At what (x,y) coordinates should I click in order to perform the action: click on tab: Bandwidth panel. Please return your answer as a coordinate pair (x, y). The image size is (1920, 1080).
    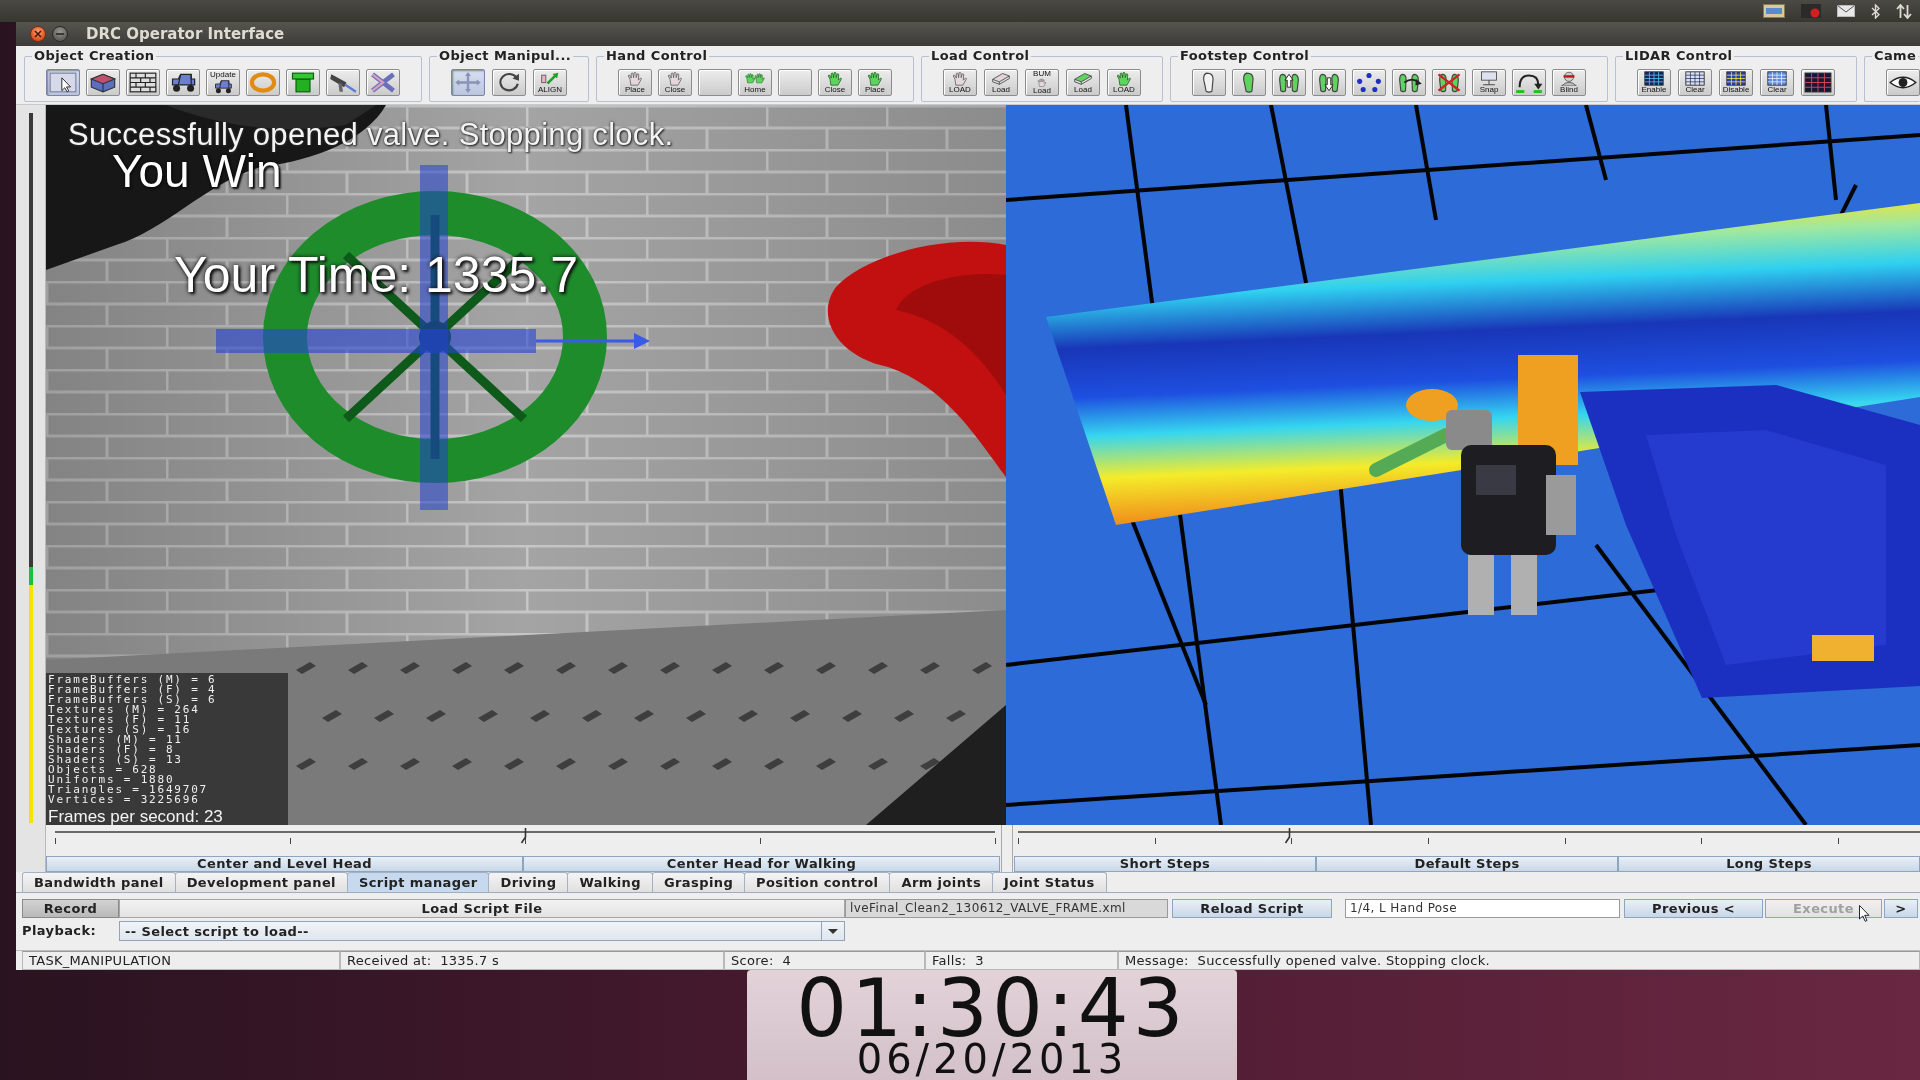
    Looking at the image, I should click on (99, 882).